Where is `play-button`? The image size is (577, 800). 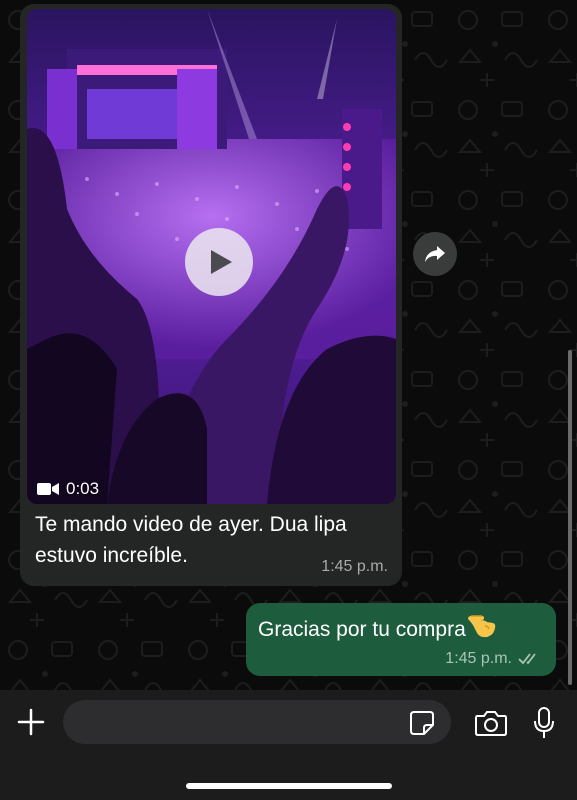 play-button is located at coordinates (219, 262).